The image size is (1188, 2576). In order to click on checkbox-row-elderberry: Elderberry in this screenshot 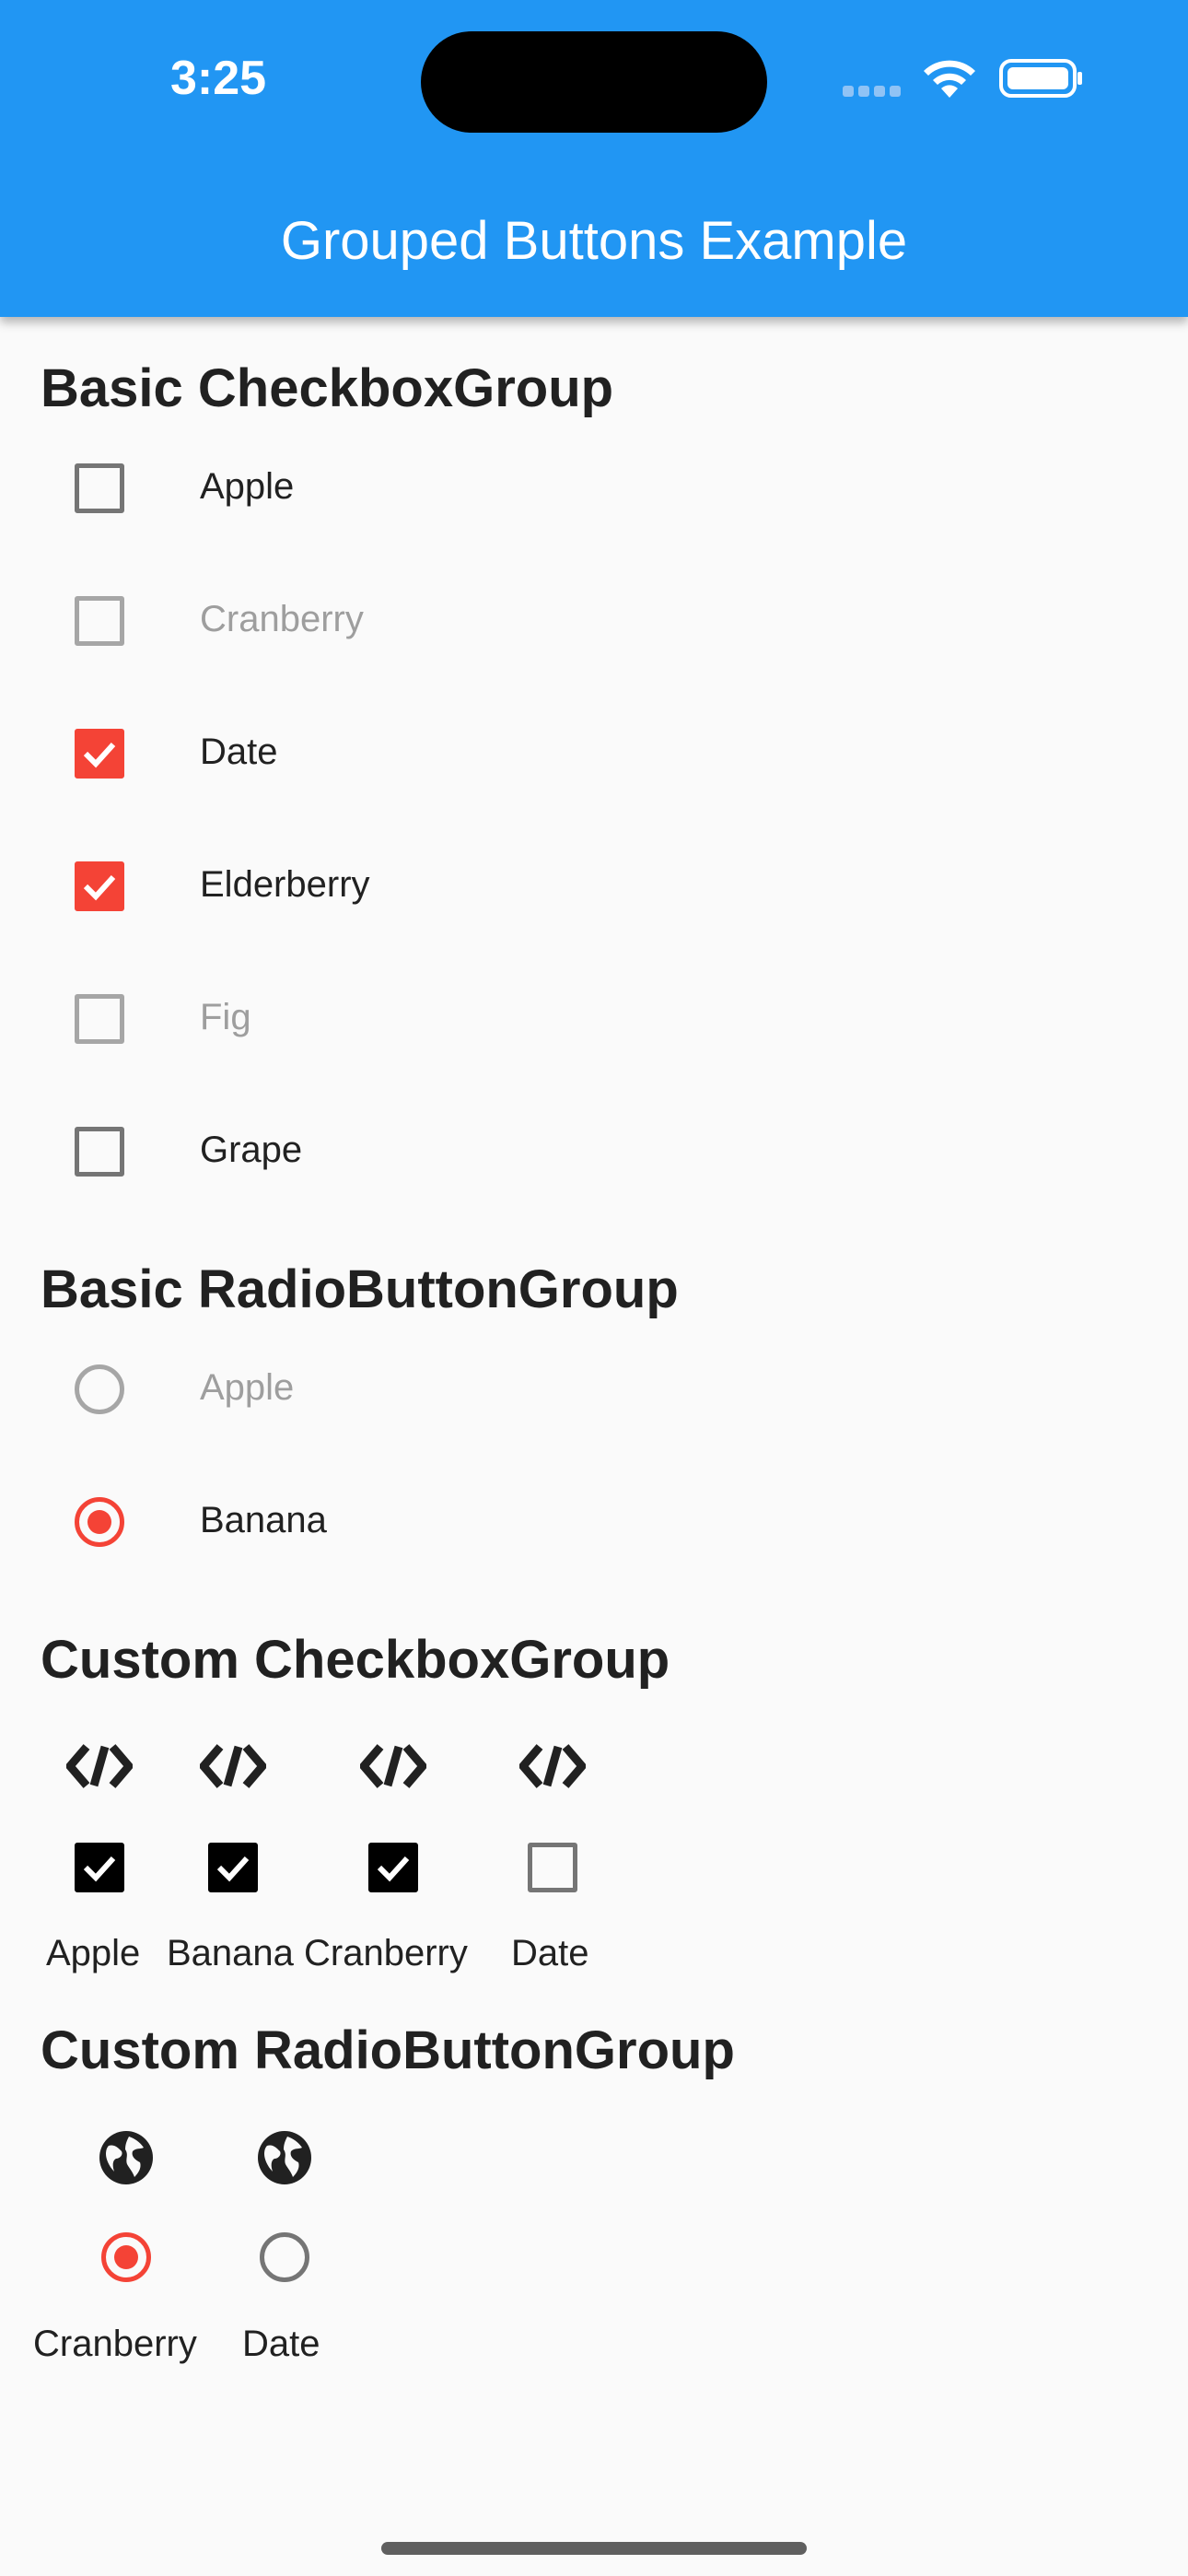, I will do `click(594, 886)`.